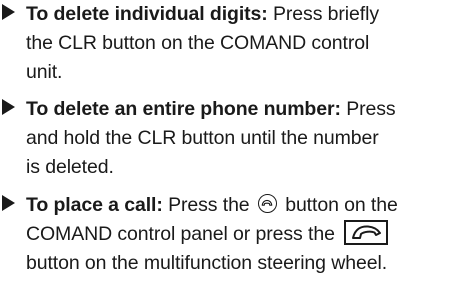 The height and width of the screenshot is (282, 463). I want to click on step-line: is deleted., so click(70, 167).